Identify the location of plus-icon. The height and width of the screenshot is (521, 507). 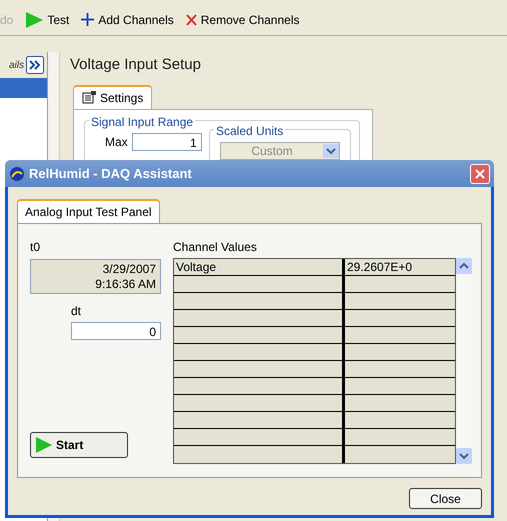
(87, 19).